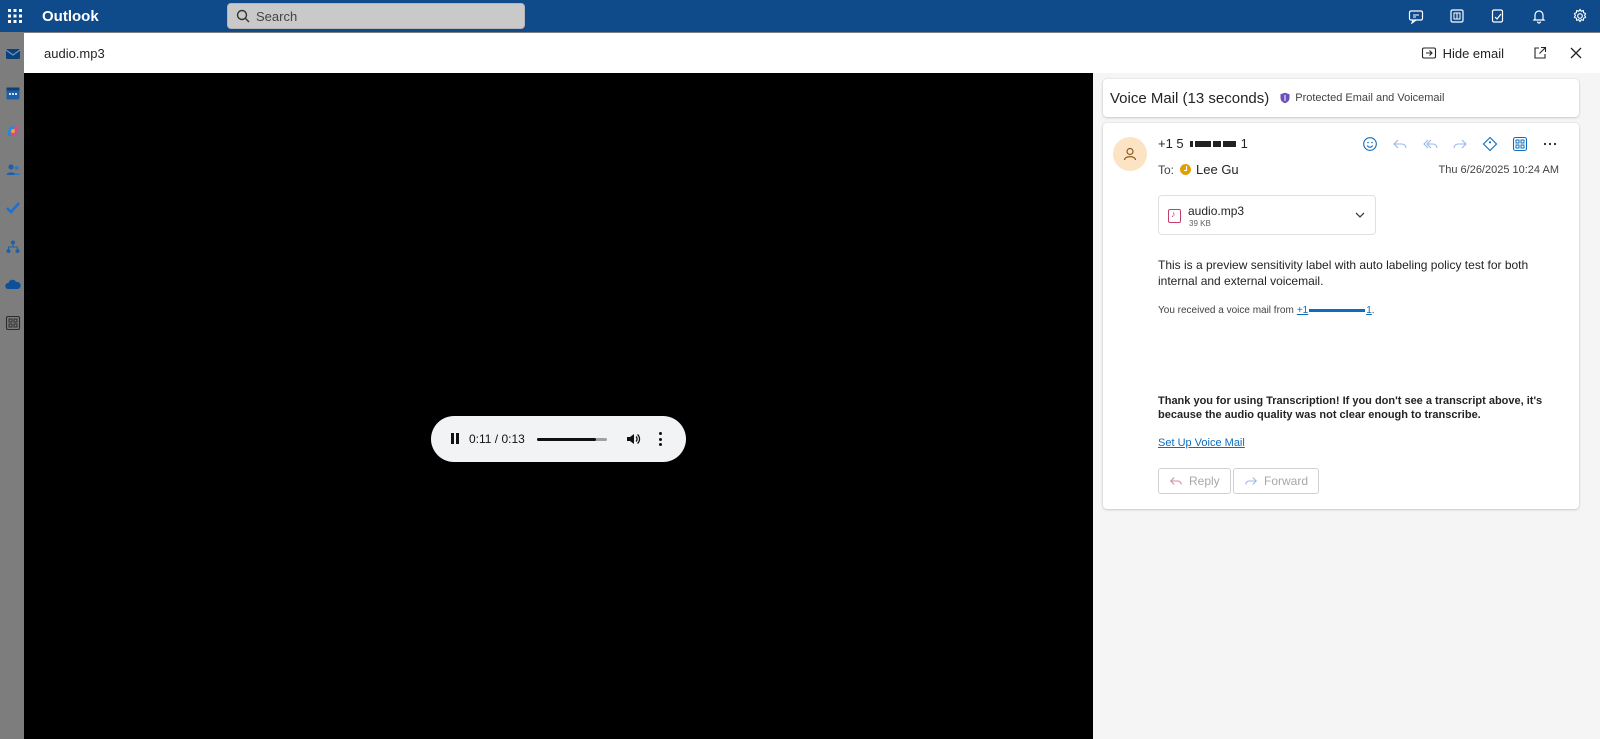 The width and height of the screenshot is (1600, 739). I want to click on forward-button: Forward, so click(1276, 481).